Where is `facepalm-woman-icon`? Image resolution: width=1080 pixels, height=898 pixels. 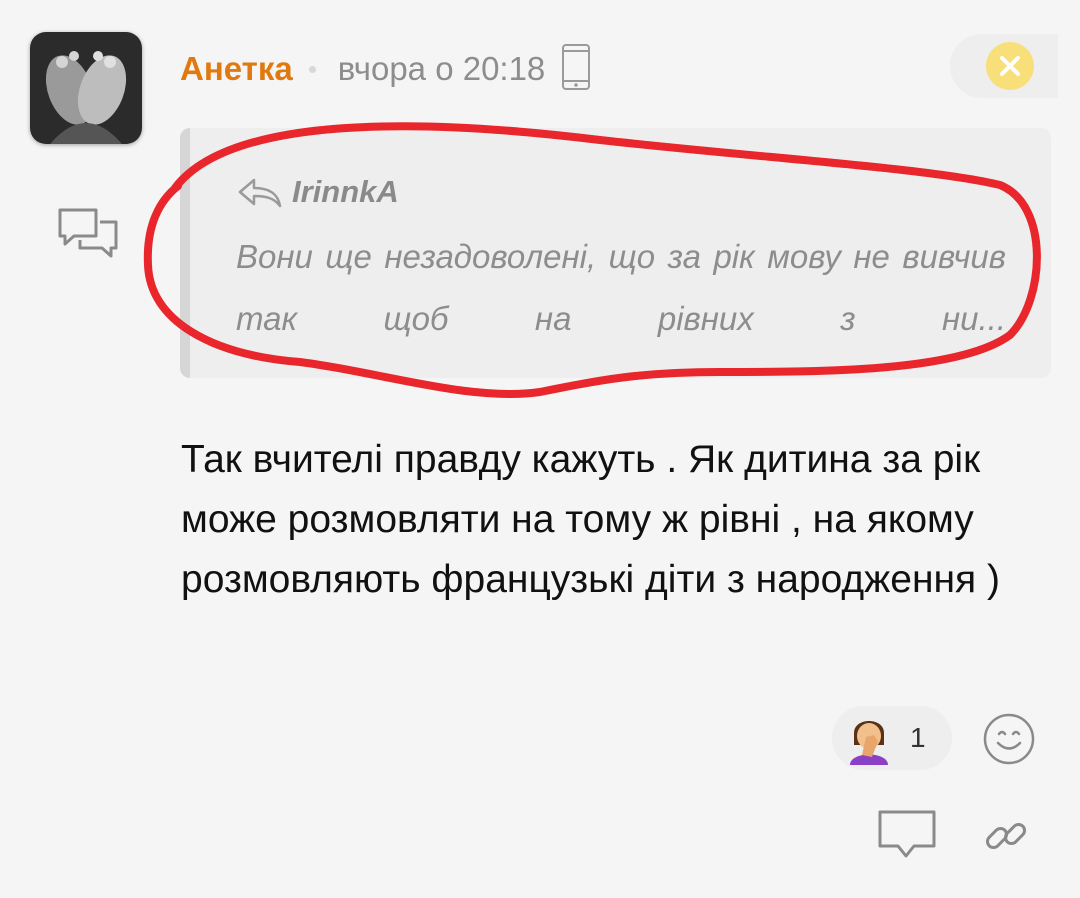
facepalm-woman-icon is located at coordinates (869, 743).